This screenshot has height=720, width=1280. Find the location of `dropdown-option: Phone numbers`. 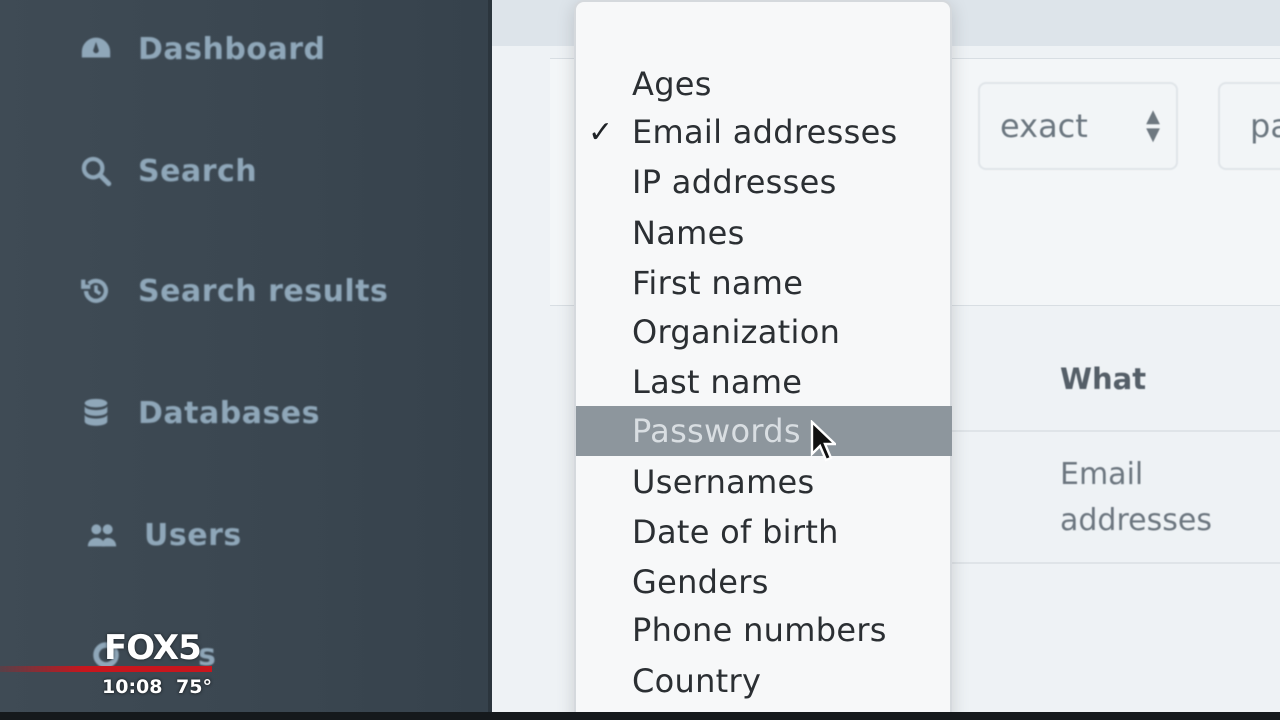

dropdown-option: Phone numbers is located at coordinates (764, 630).